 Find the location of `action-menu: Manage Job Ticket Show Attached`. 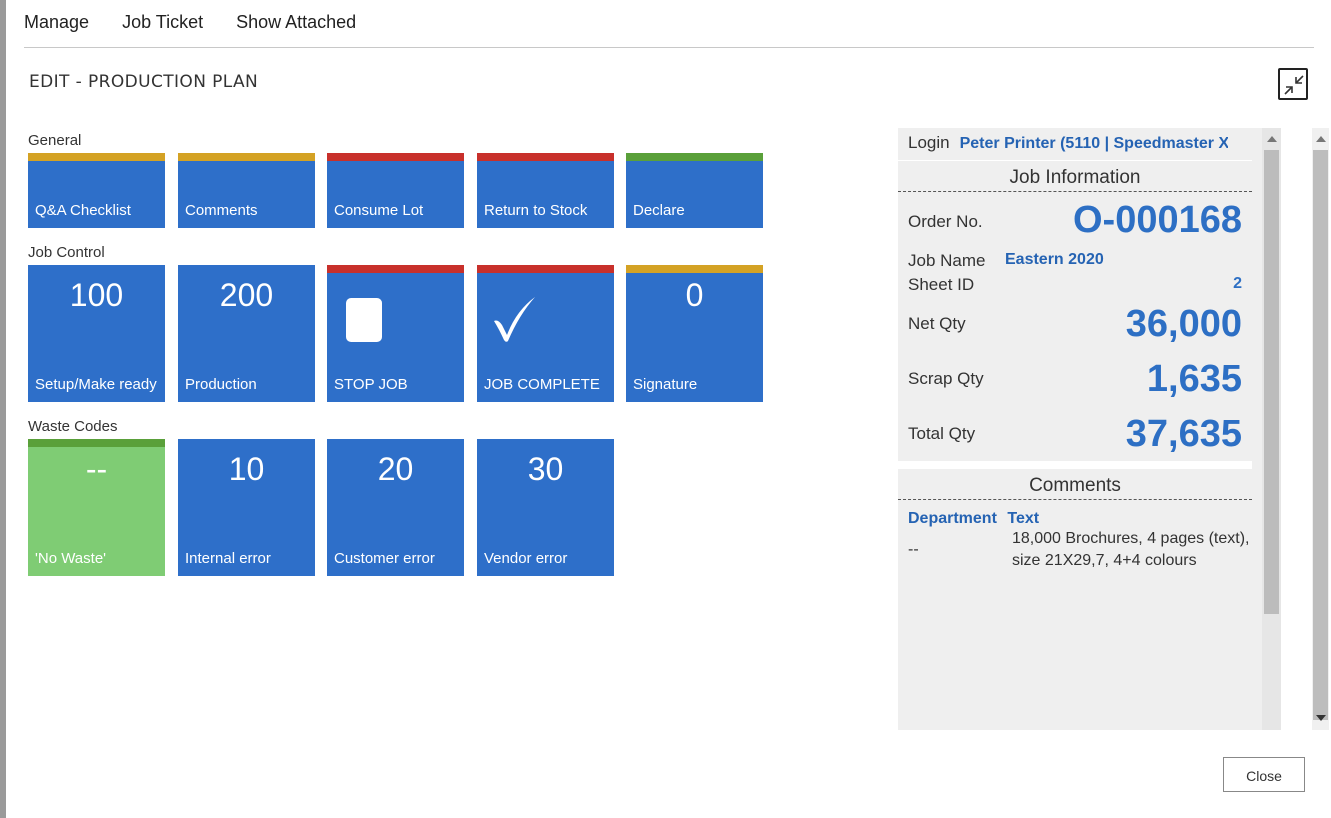

action-menu: Manage Job Ticket Show Attached is located at coordinates (190, 22).